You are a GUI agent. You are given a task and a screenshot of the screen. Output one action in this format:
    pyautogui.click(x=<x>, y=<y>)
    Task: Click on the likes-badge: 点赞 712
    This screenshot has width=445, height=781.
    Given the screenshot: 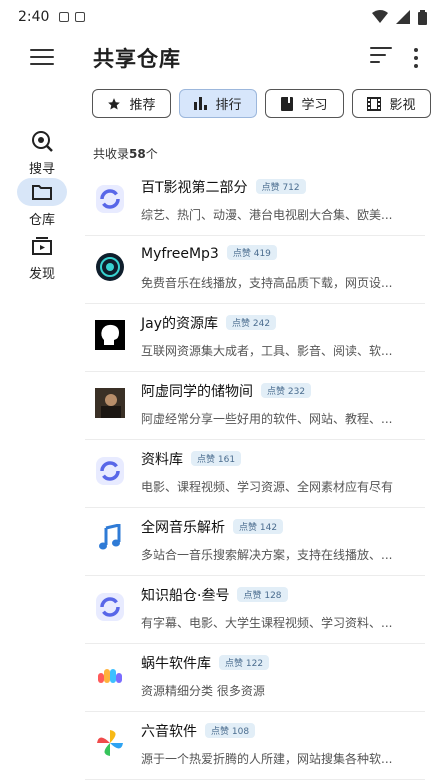 What is the action you would take?
    pyautogui.click(x=280, y=186)
    